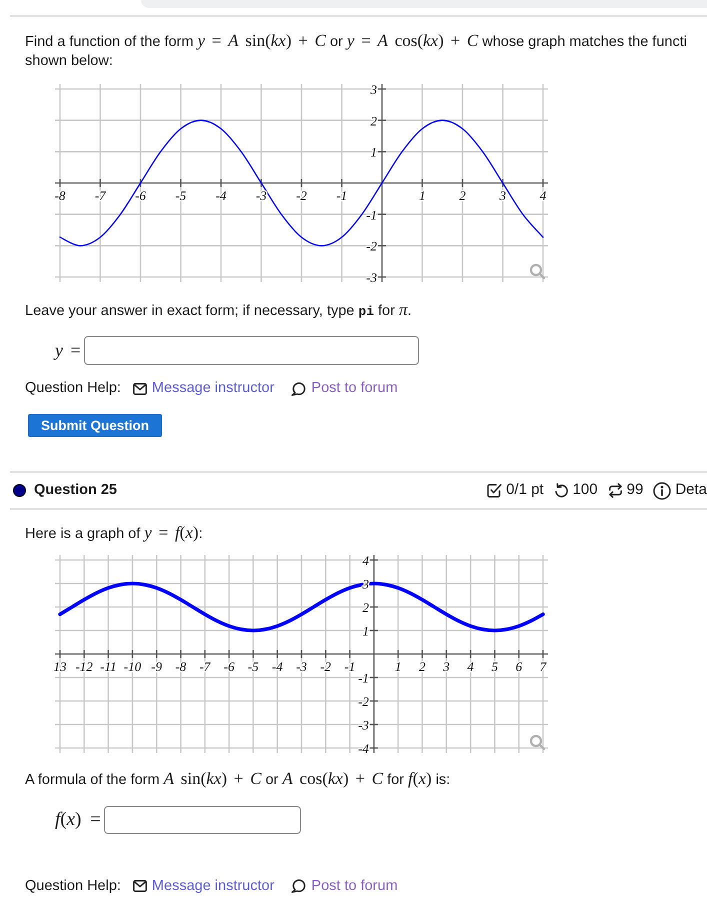 This screenshot has height=918, width=707. Describe the element at coordinates (95, 425) in the screenshot. I see `submit-button: Submit Question` at that location.